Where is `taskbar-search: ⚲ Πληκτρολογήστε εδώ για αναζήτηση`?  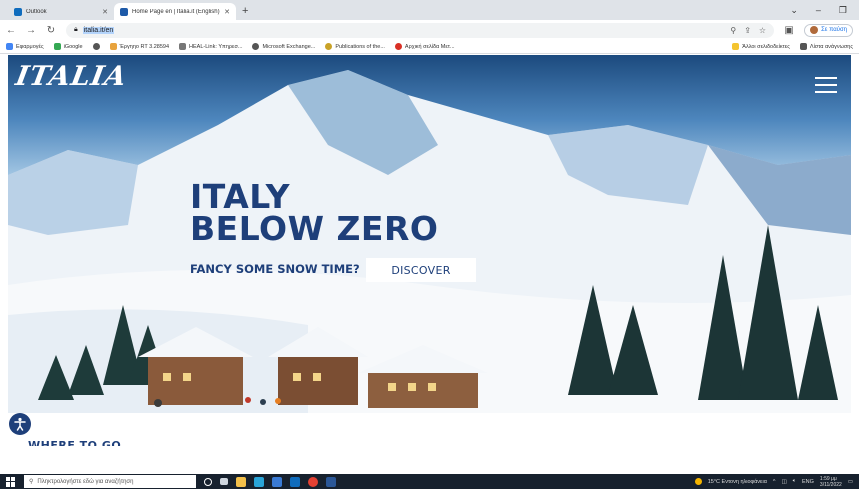
taskbar-search: ⚲ Πληκτρολογήστε εδώ για αναζήτηση is located at coordinates (110, 481).